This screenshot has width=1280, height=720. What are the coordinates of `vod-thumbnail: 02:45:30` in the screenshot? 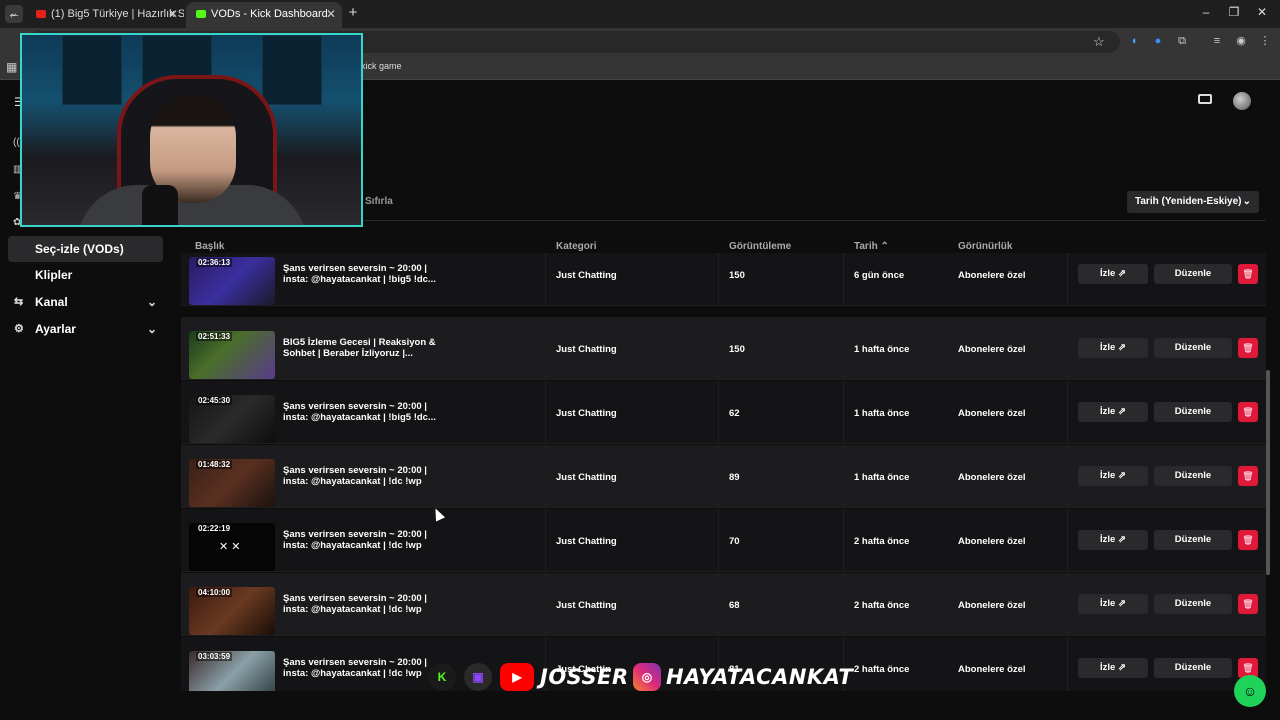 It's located at (232, 419).